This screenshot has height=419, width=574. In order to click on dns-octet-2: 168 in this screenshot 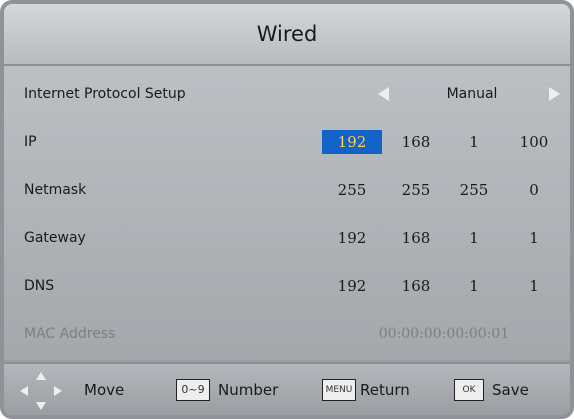, I will do `click(416, 286)`.